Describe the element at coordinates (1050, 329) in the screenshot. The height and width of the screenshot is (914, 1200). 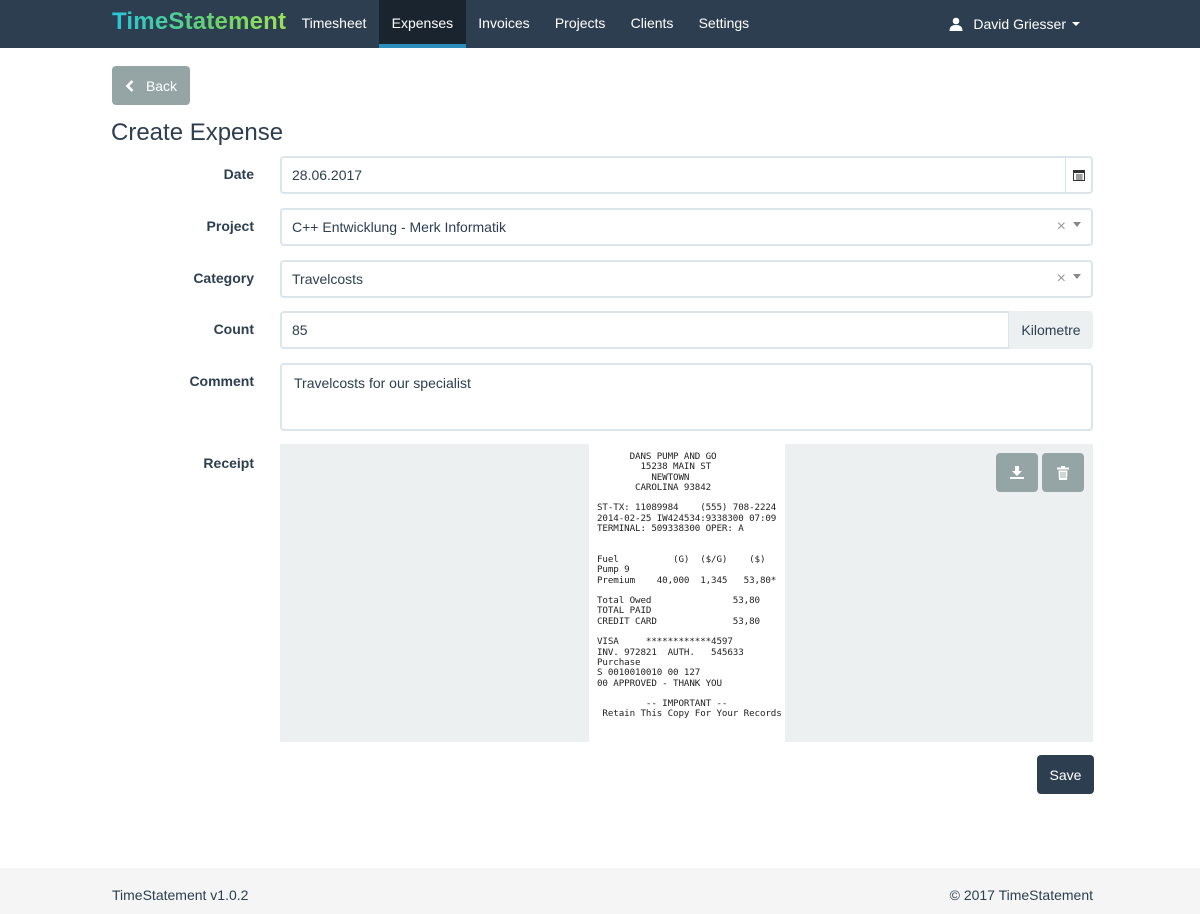
I see `count-unit: Kilometre` at that location.